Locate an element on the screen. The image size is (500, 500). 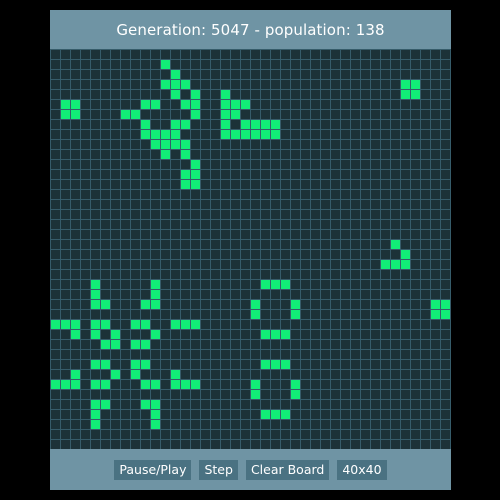
board-size-button: 40x40 is located at coordinates (362, 469).